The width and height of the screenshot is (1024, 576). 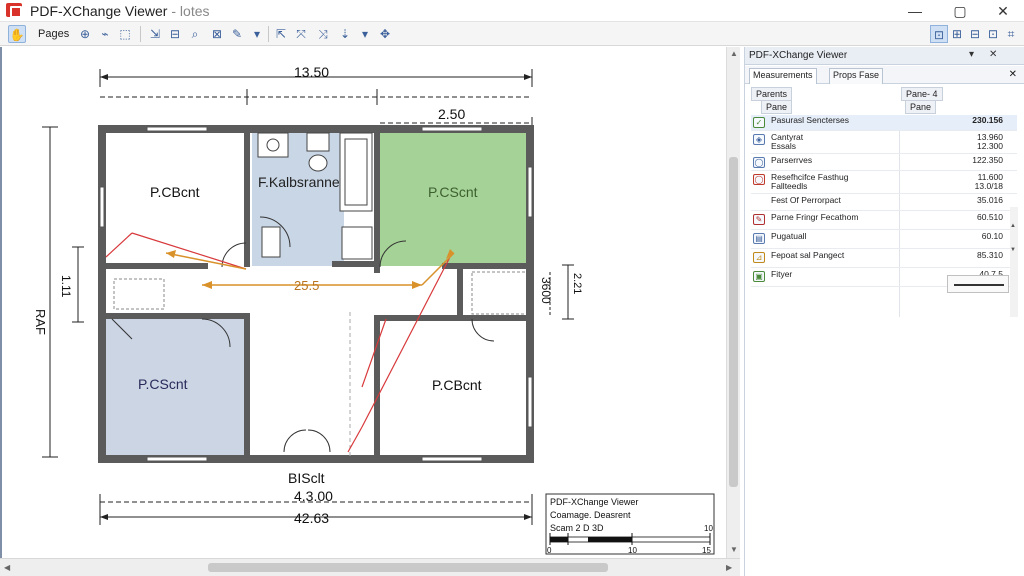 What do you see at coordinates (590, 515) in the screenshot?
I see `title-block-line2: Coamage. Deasrent` at bounding box center [590, 515].